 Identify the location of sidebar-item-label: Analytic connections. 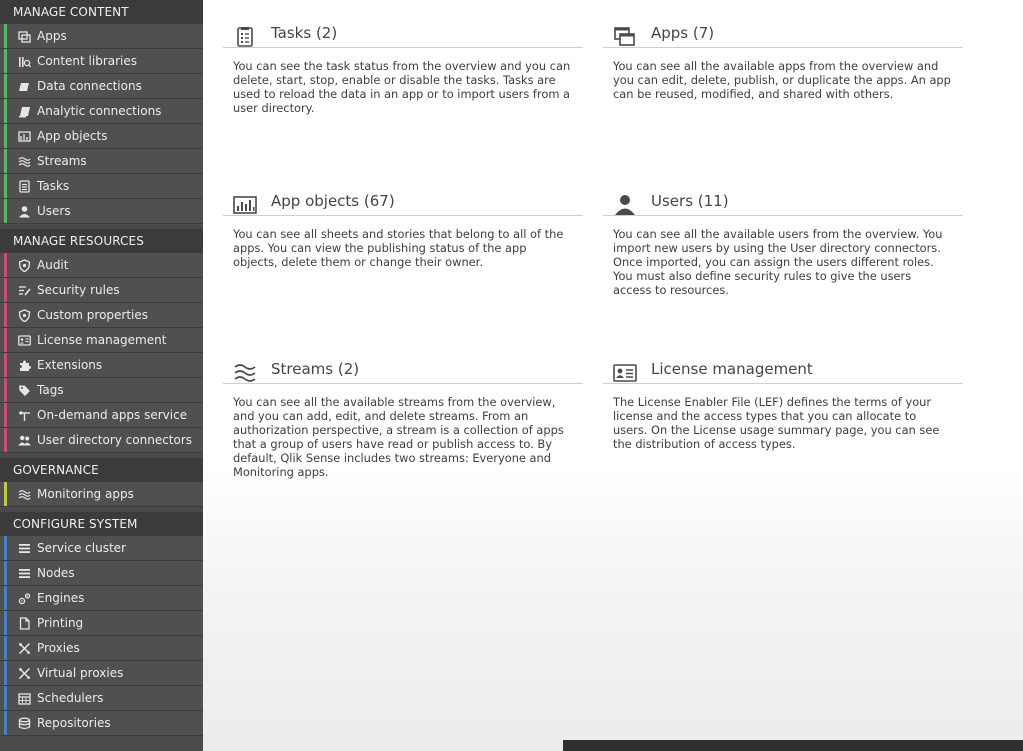
(99, 111).